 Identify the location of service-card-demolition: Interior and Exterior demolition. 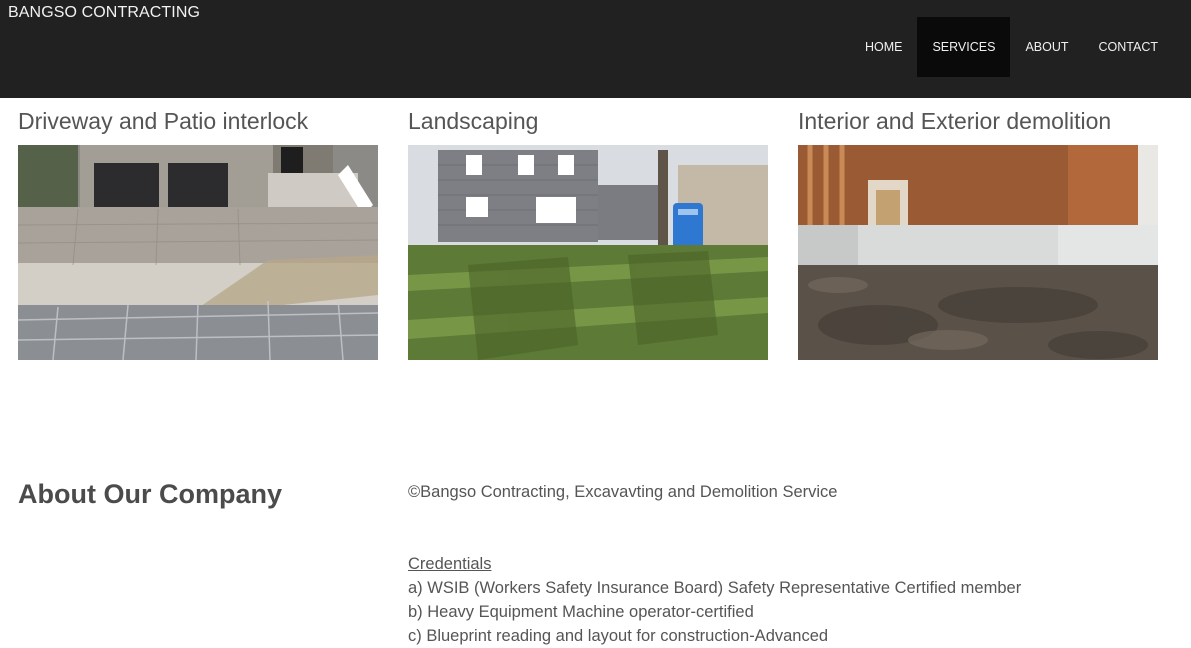
(978, 233).